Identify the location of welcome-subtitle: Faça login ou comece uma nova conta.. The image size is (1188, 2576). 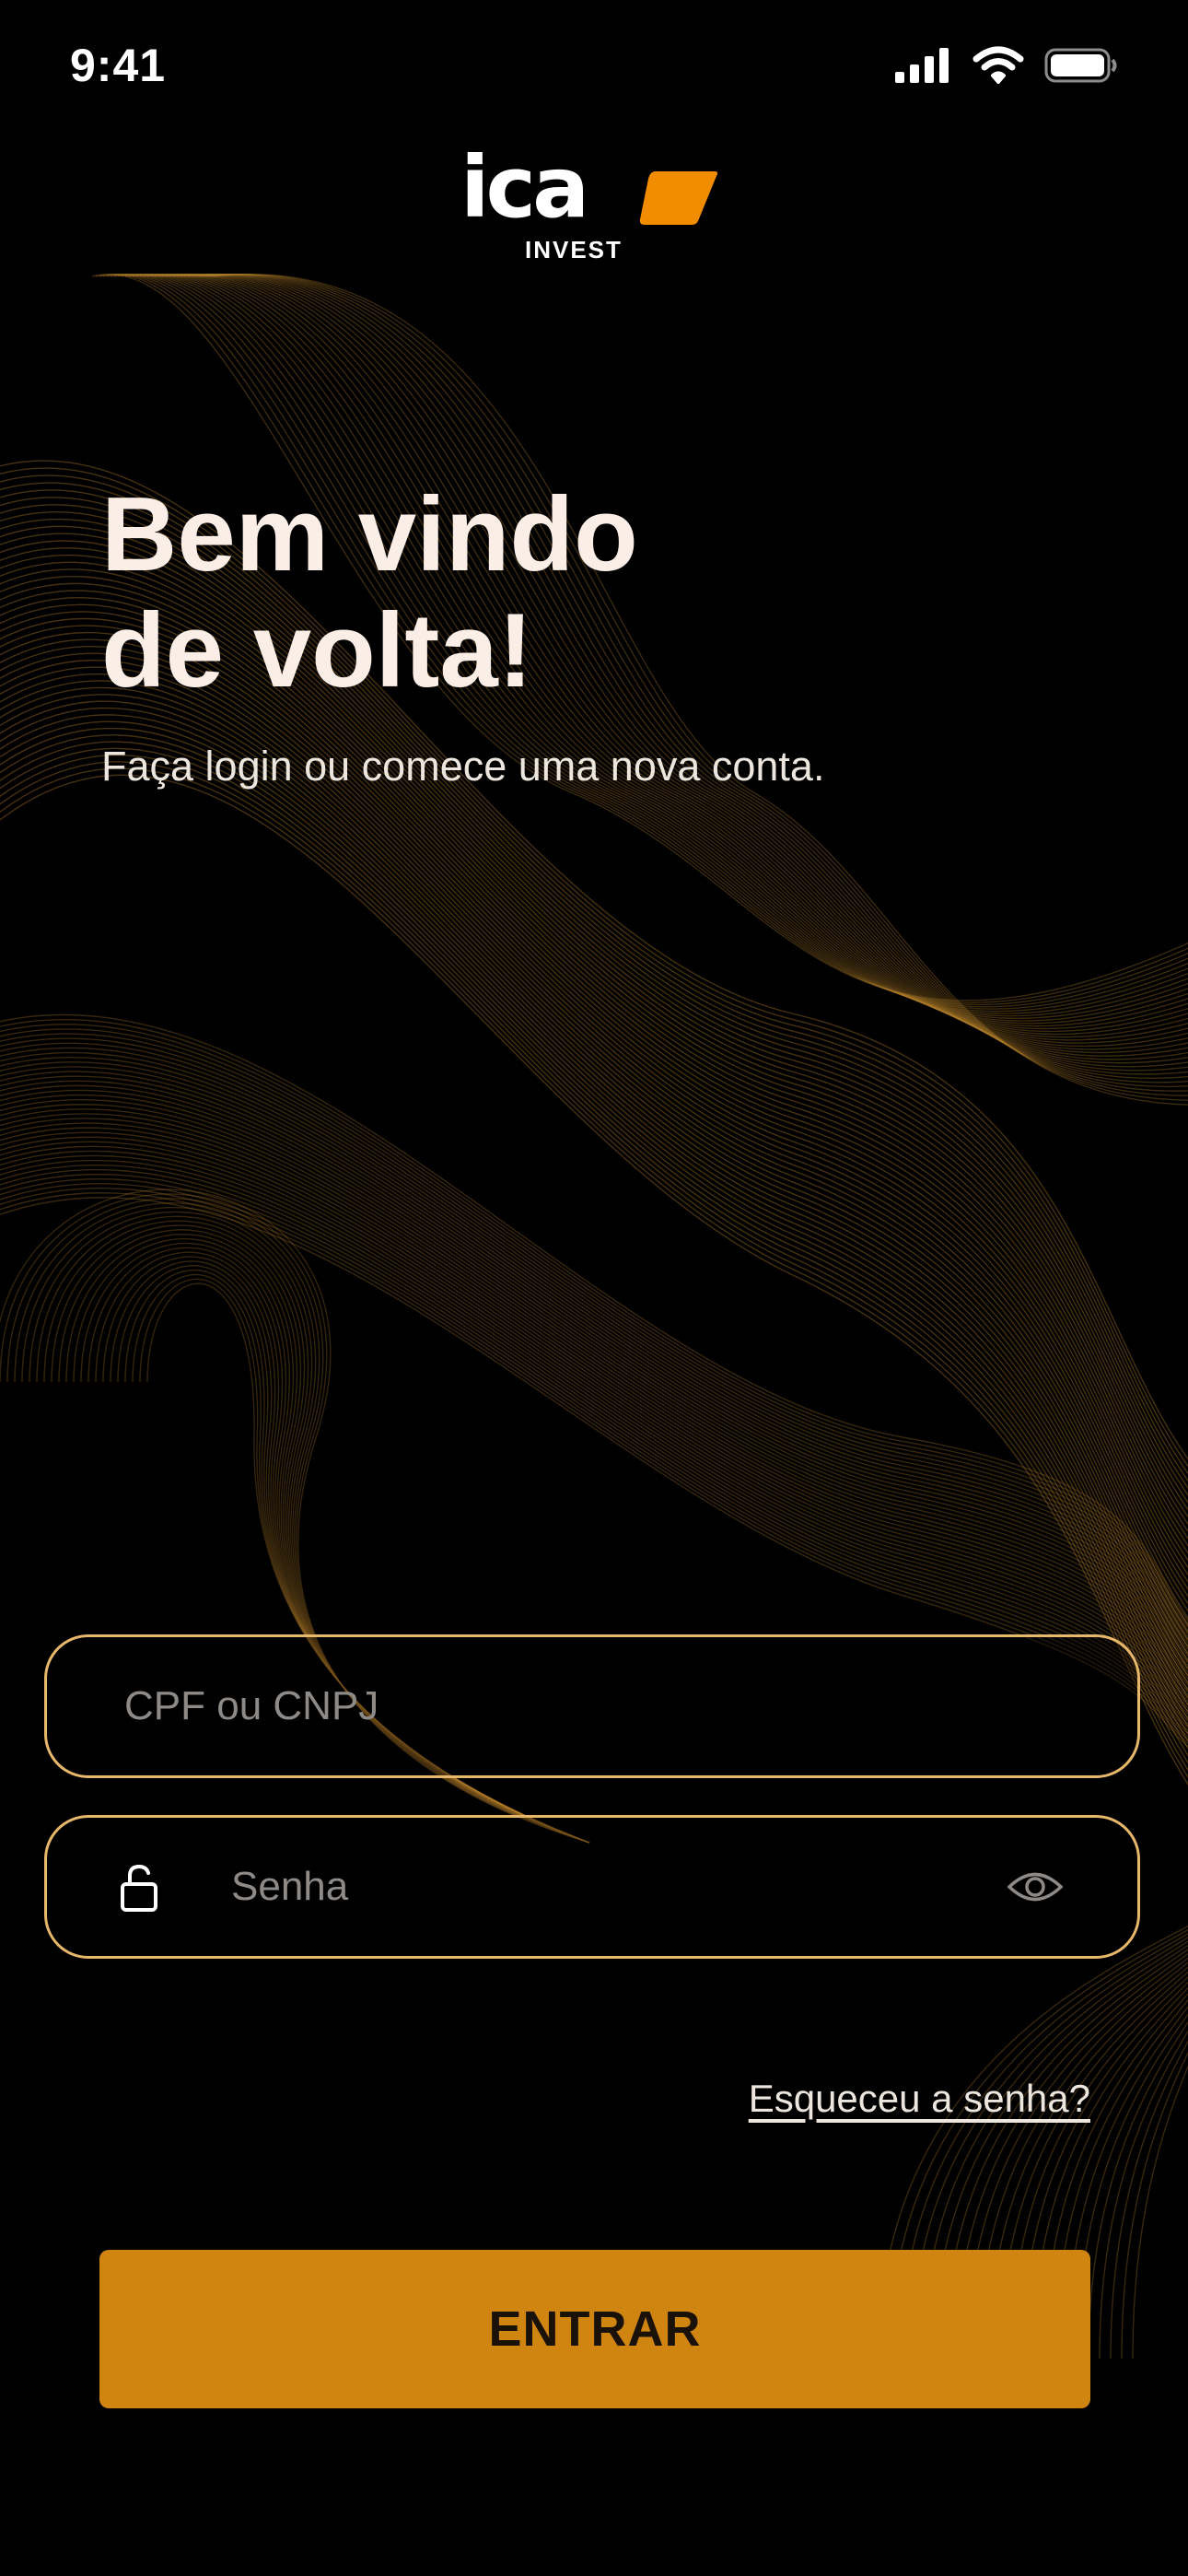
(463, 766).